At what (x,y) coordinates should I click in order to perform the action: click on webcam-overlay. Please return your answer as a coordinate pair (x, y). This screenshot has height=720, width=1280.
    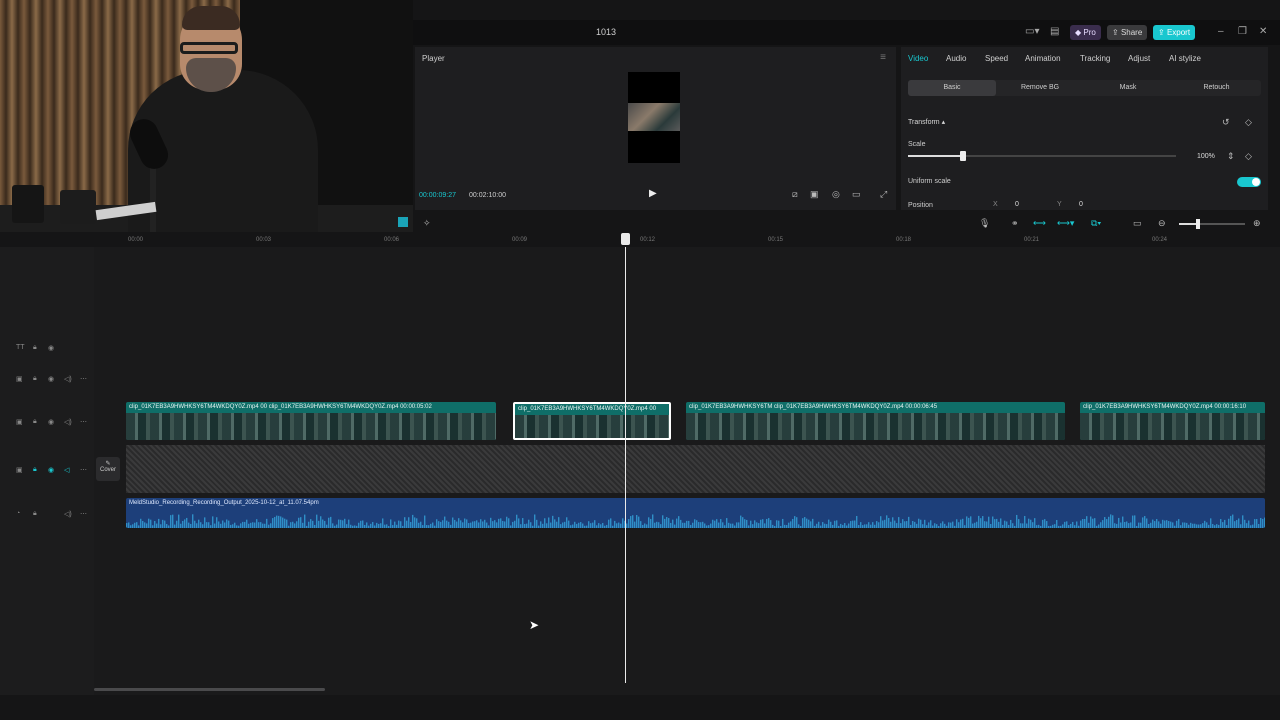
    Looking at the image, I should click on (206, 116).